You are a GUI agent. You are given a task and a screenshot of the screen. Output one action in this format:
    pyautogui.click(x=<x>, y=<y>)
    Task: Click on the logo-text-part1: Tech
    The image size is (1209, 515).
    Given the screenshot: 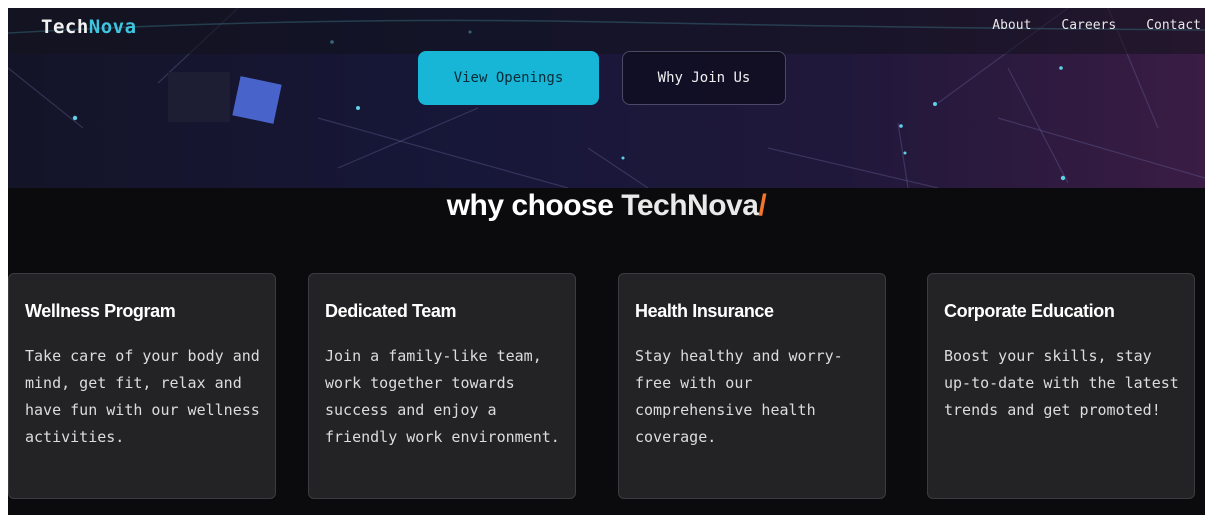 What is the action you would take?
    pyautogui.click(x=65, y=27)
    